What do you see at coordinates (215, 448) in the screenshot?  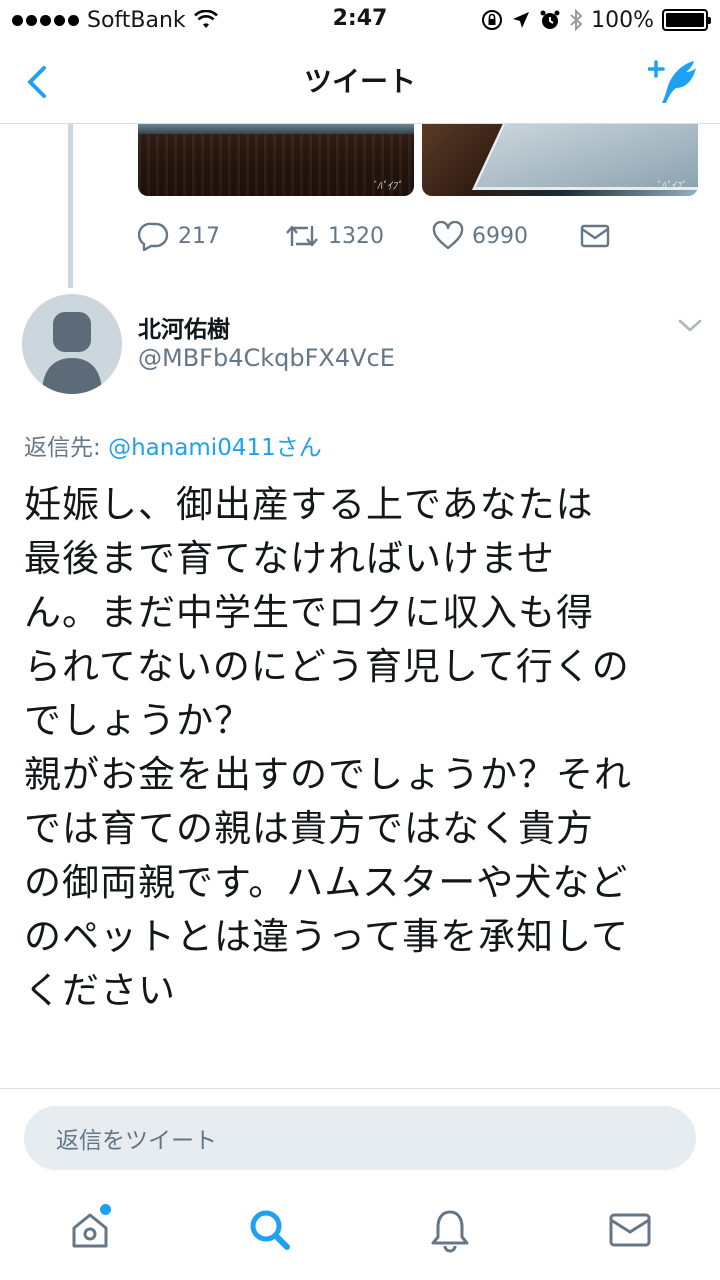 I see `reply-to-mention-link: @hanami0411さん` at bounding box center [215, 448].